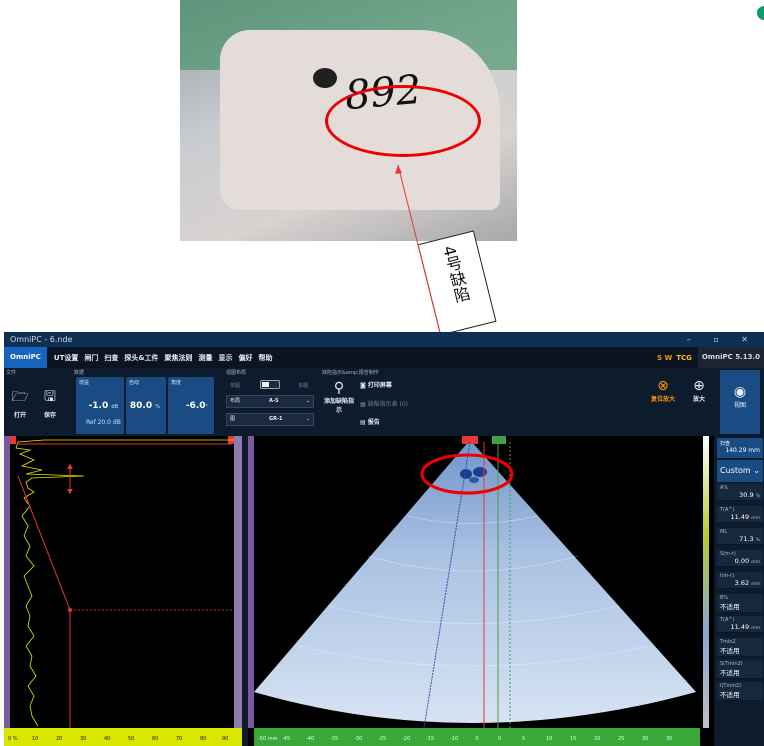 This screenshot has height=746, width=764. Describe the element at coordinates (41, 339) in the screenshot. I see `window-title: OmniPC - 6.nde` at that location.